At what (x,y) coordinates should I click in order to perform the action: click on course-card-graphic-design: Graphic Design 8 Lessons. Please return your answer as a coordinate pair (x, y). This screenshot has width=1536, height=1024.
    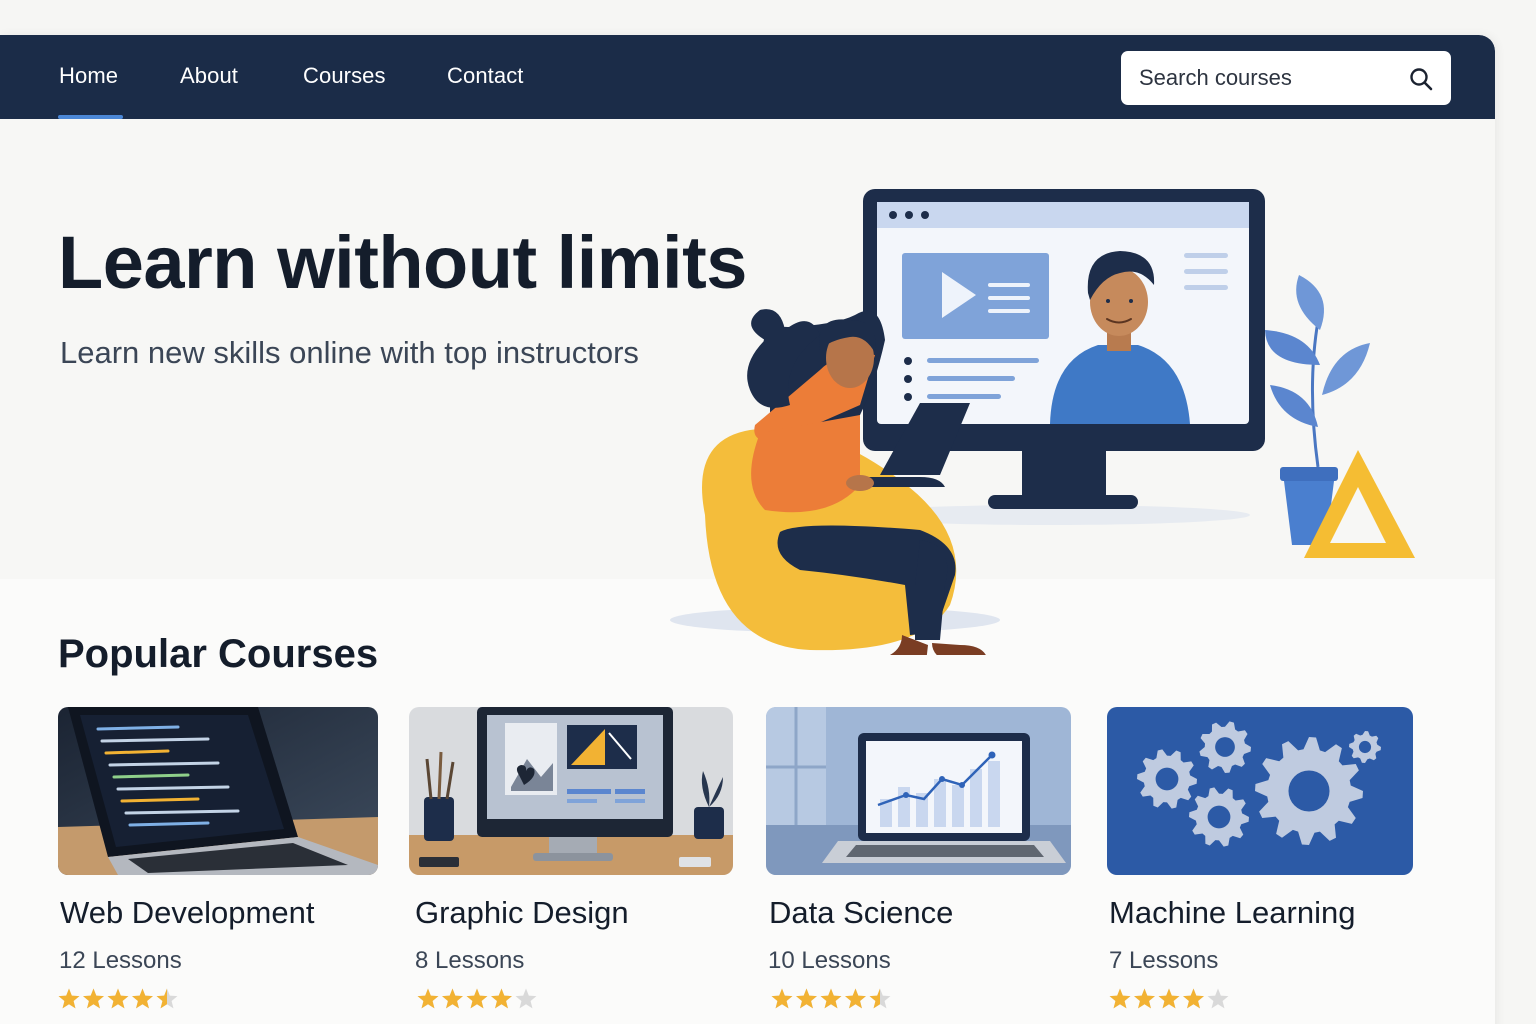
    Looking at the image, I should click on (571, 865).